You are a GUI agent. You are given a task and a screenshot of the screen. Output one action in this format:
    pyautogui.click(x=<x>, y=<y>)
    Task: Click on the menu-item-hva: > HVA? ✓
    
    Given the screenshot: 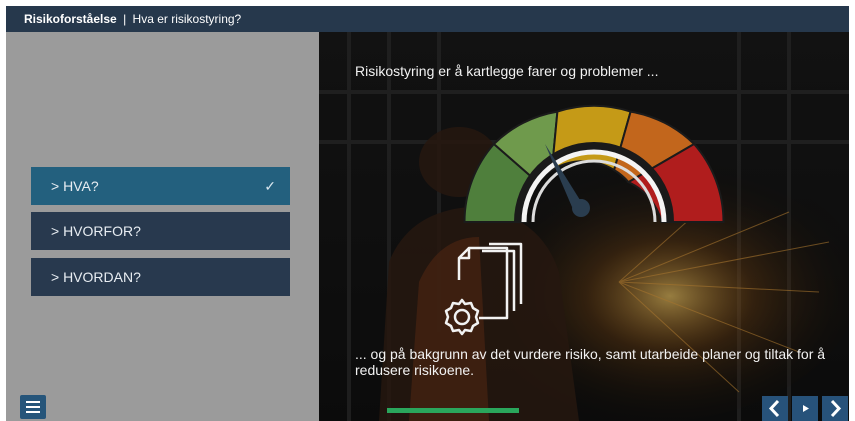 What is the action you would take?
    pyautogui.click(x=160, y=186)
    